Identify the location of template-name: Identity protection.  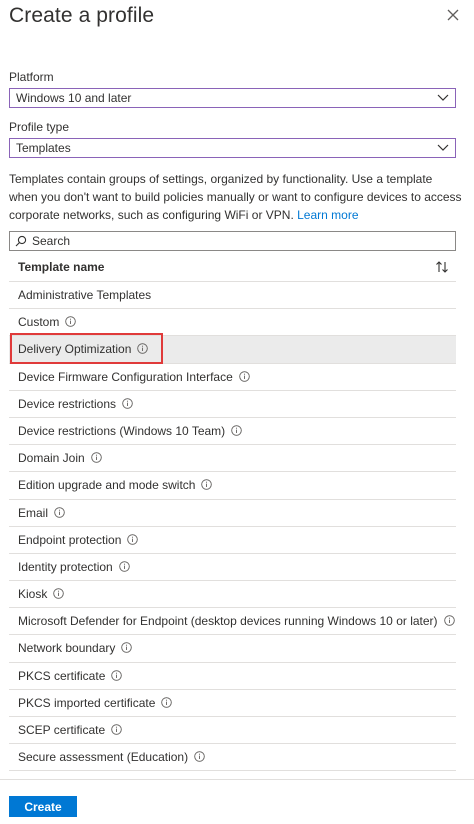
(65, 566).